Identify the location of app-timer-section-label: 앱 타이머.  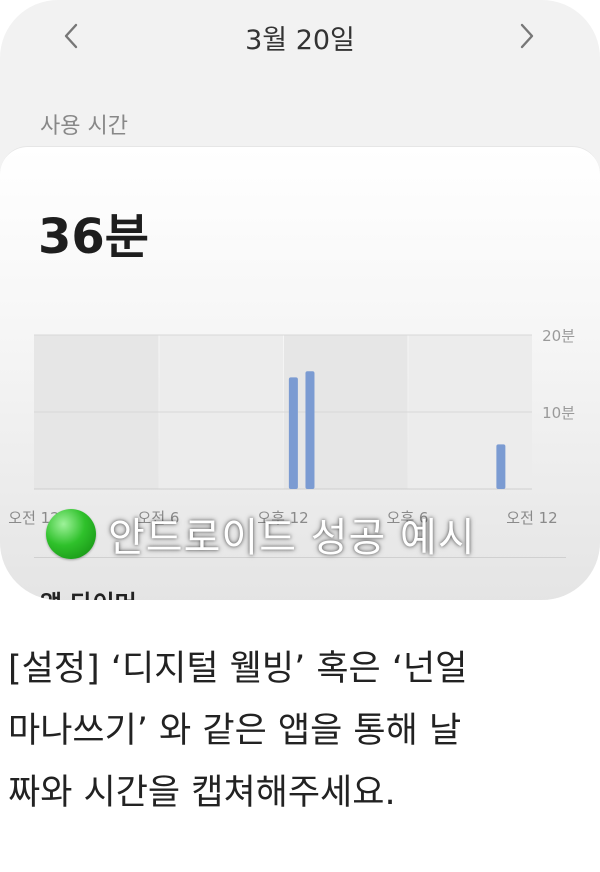
(88, 592).